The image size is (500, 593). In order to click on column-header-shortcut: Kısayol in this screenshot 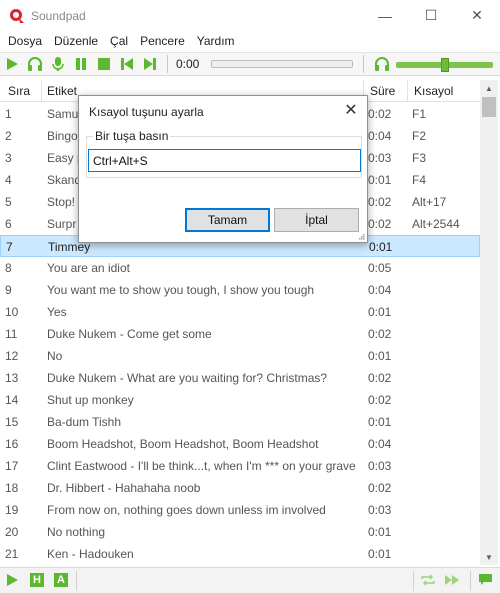, I will do `click(433, 91)`.